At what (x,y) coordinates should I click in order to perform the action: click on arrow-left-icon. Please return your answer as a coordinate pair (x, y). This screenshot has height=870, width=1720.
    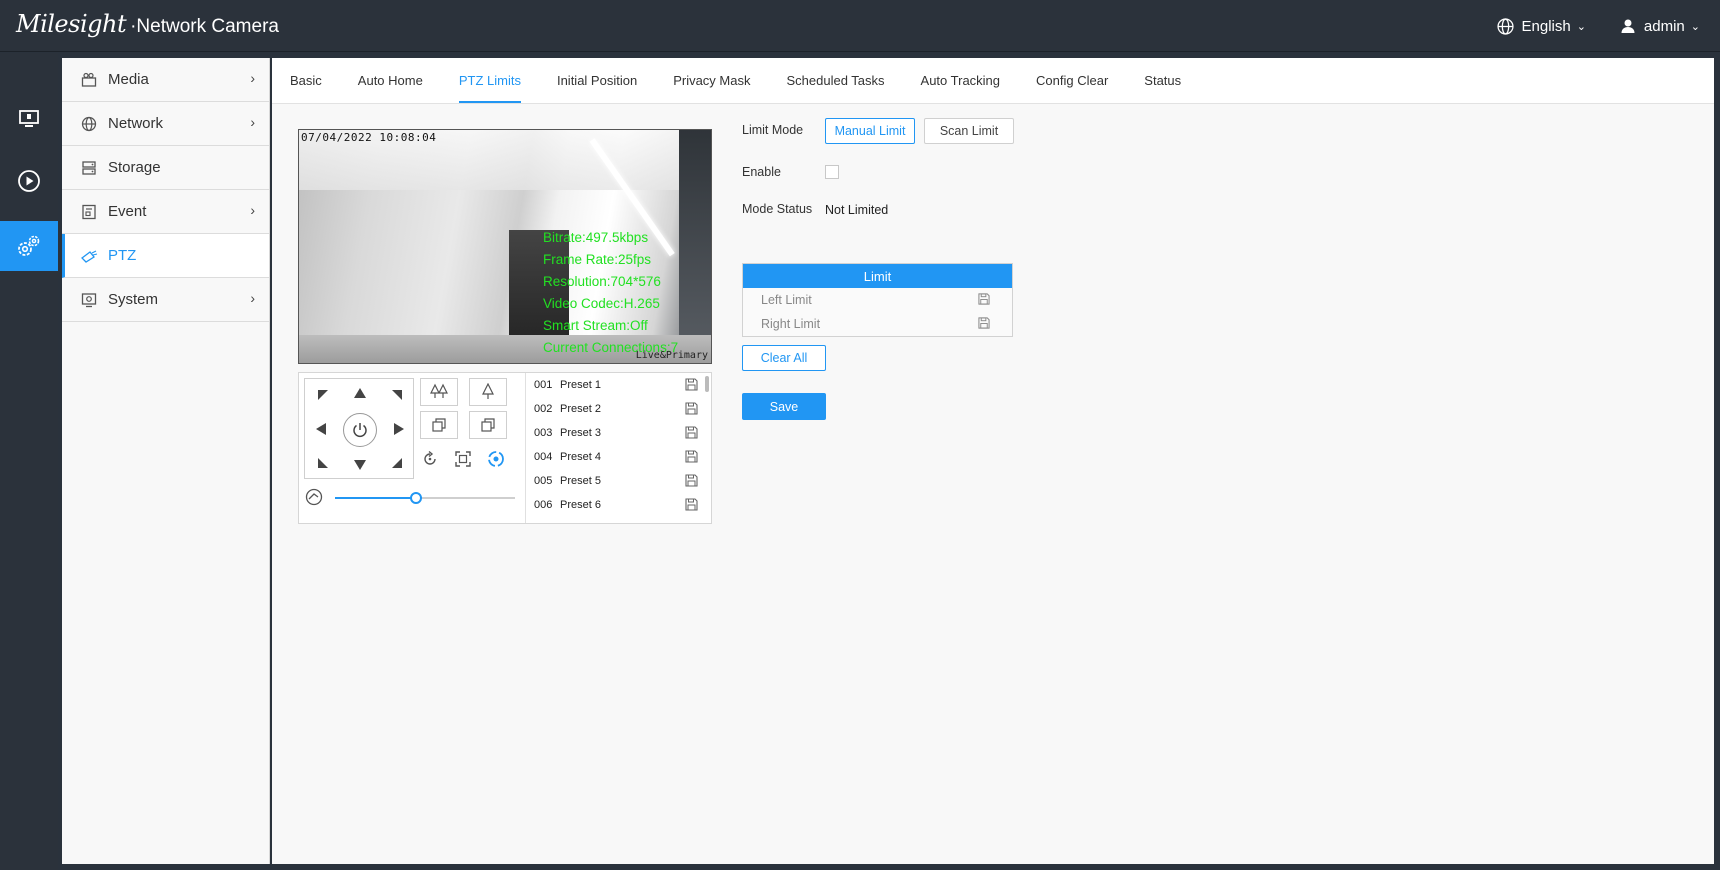
    Looking at the image, I should click on (321, 429).